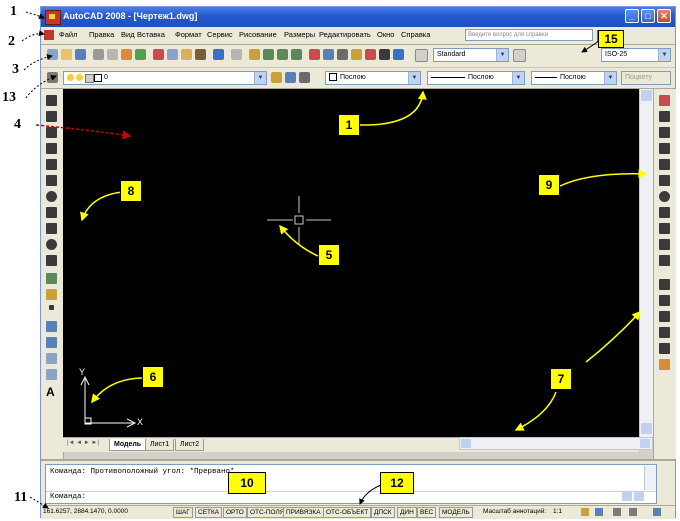 The height and width of the screenshot is (521, 680). I want to click on tool-palettes-icon, so click(342, 54).